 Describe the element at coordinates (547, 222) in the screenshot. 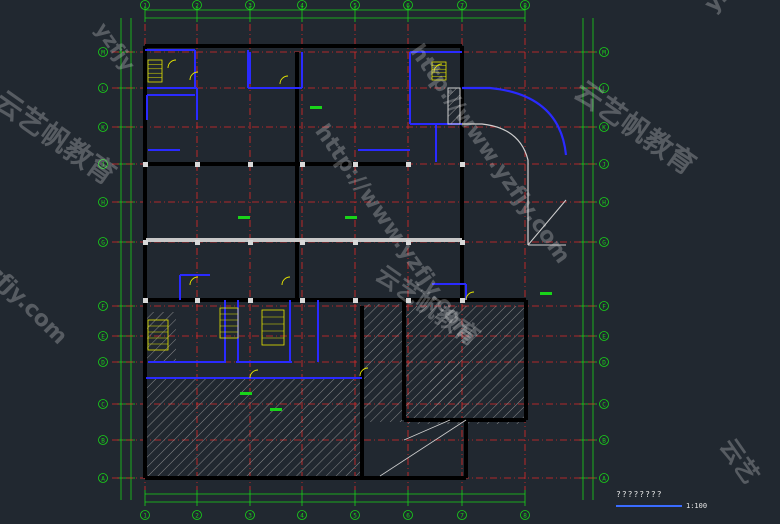

I see `ramp-edge` at that location.